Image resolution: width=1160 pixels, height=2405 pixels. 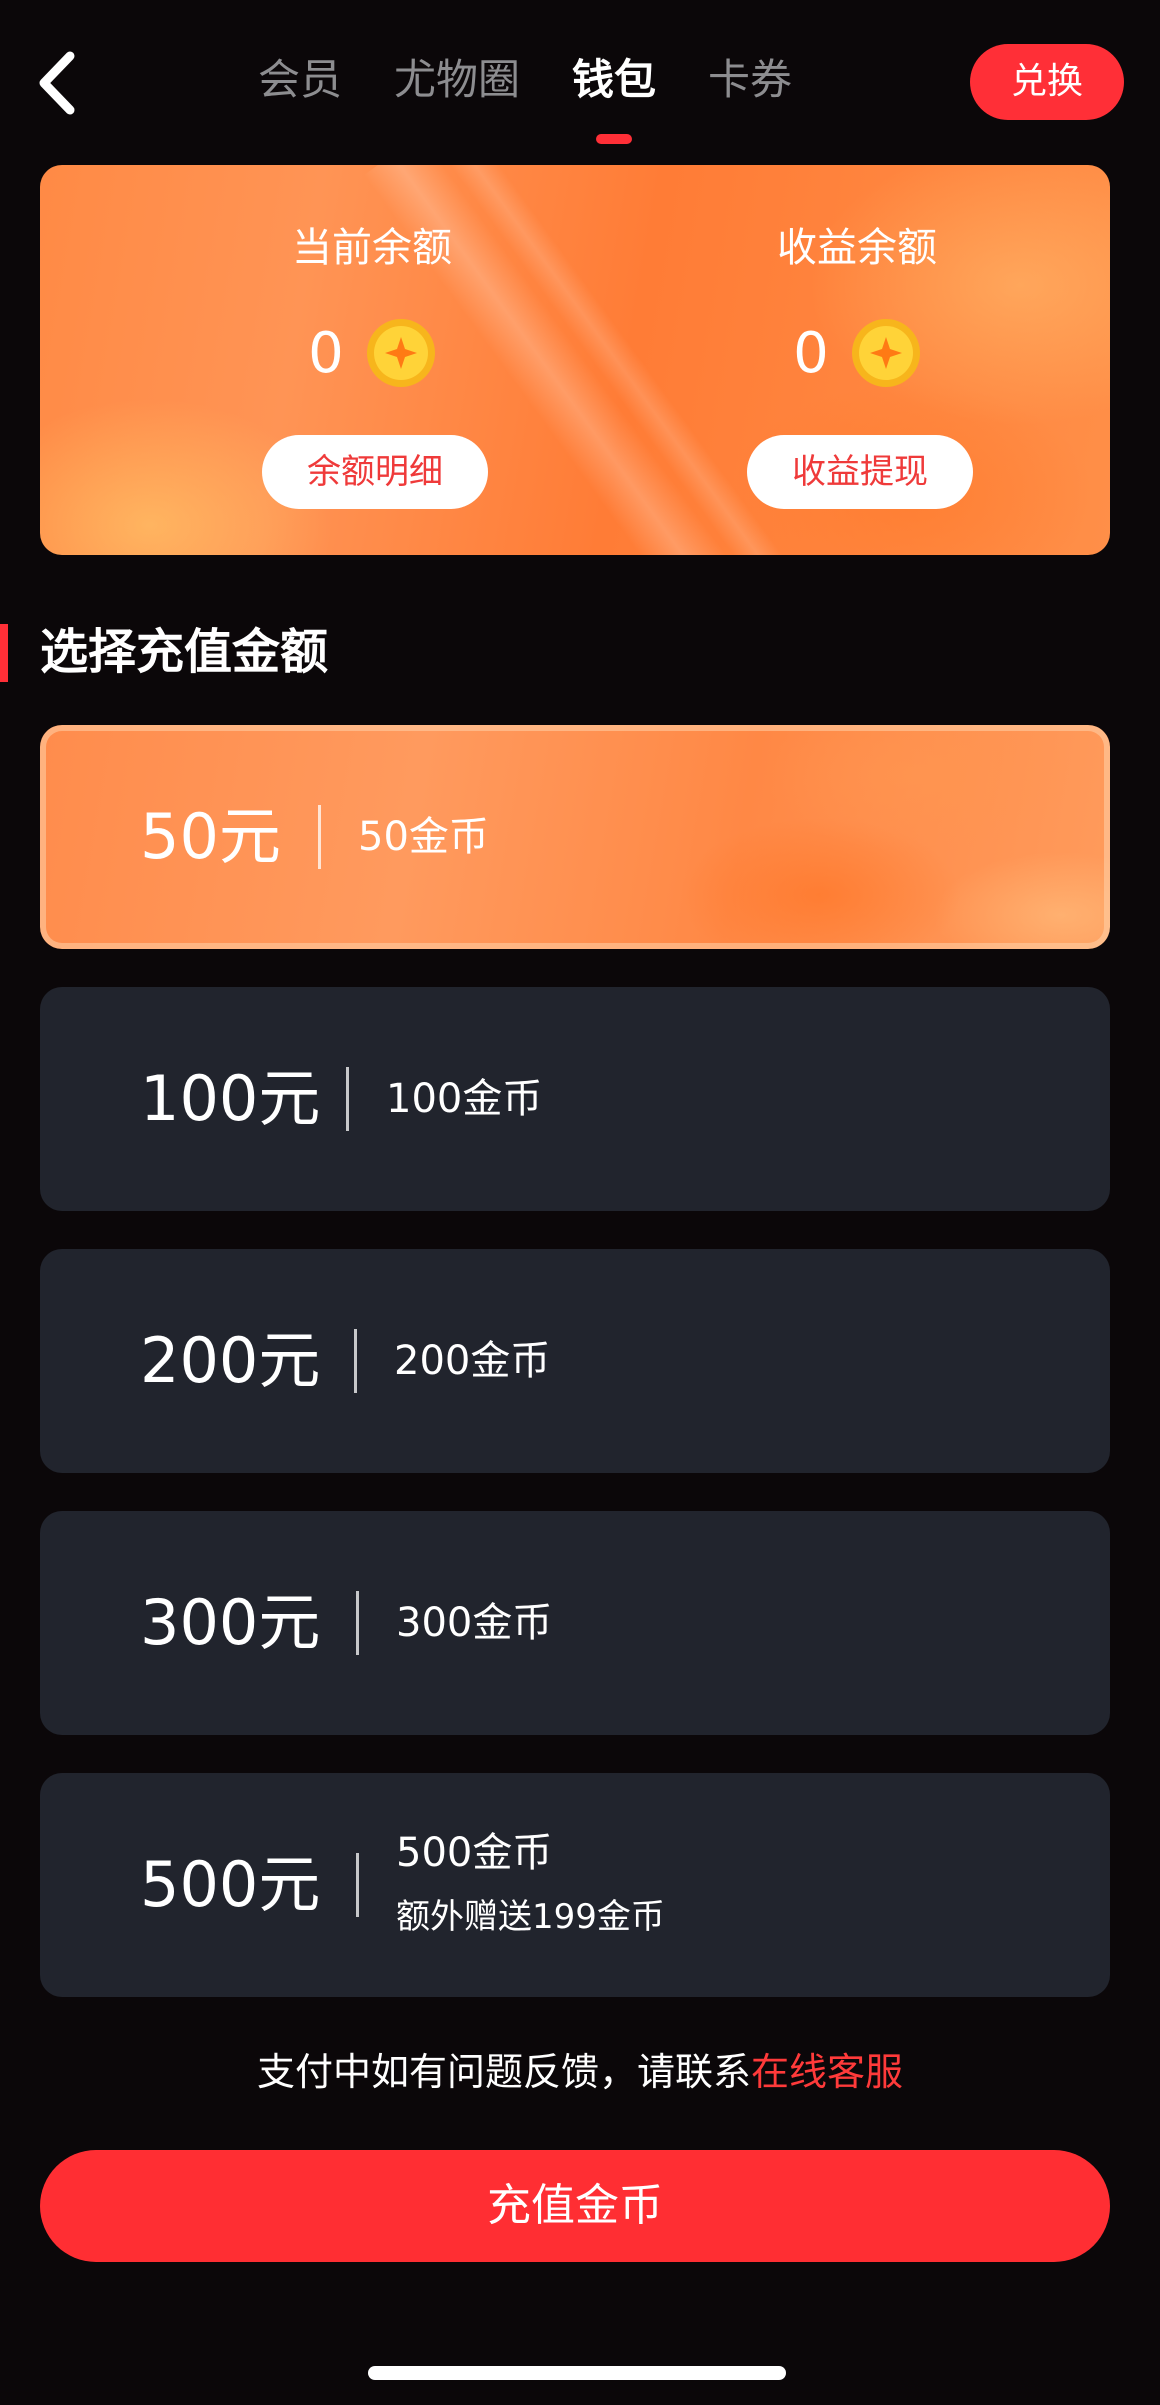 I want to click on tab-label: 卡券, so click(x=750, y=79).